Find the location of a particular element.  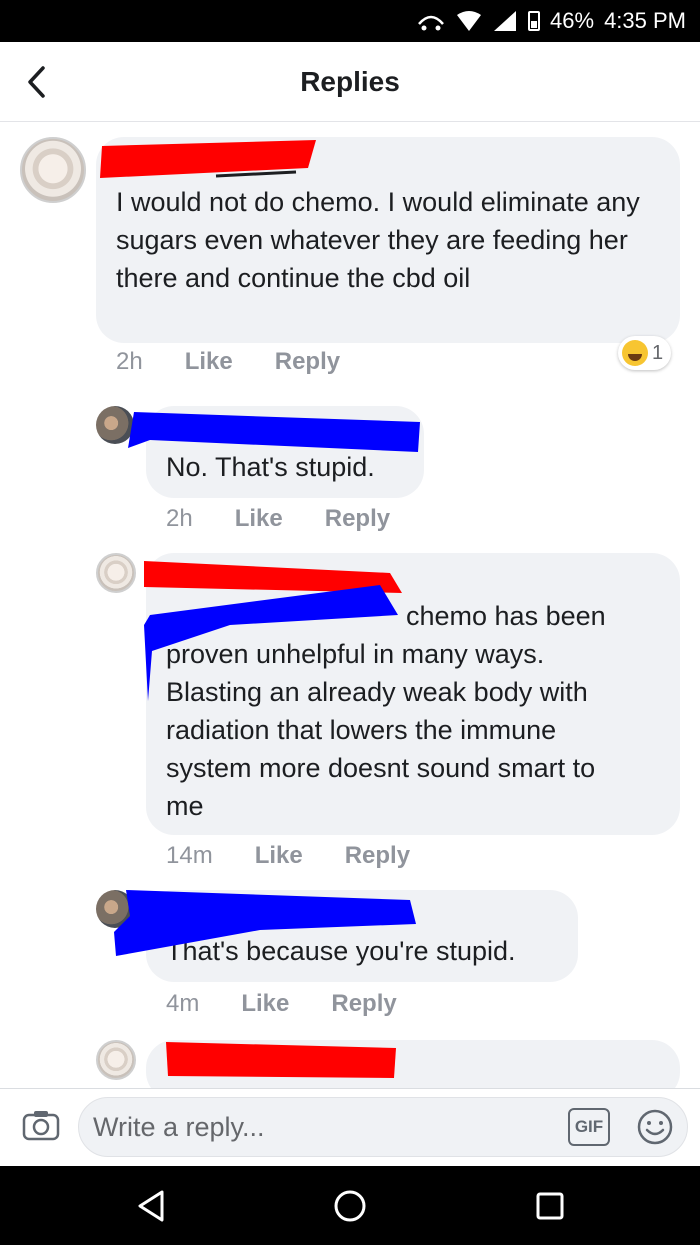

wifi-icon is located at coordinates (469, 21).